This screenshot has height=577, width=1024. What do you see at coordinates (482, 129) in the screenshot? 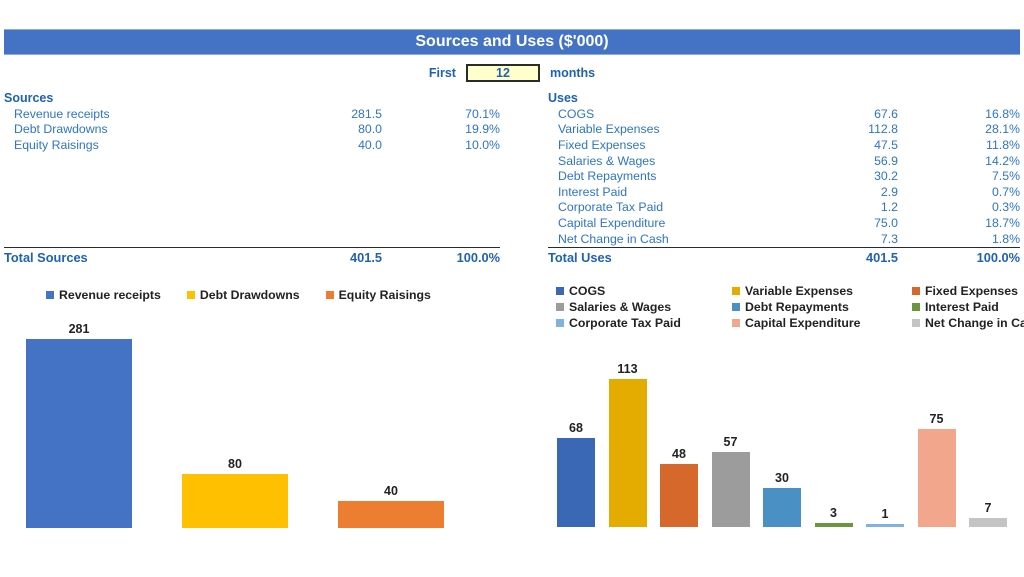
I see `row-percent: 19.9%` at bounding box center [482, 129].